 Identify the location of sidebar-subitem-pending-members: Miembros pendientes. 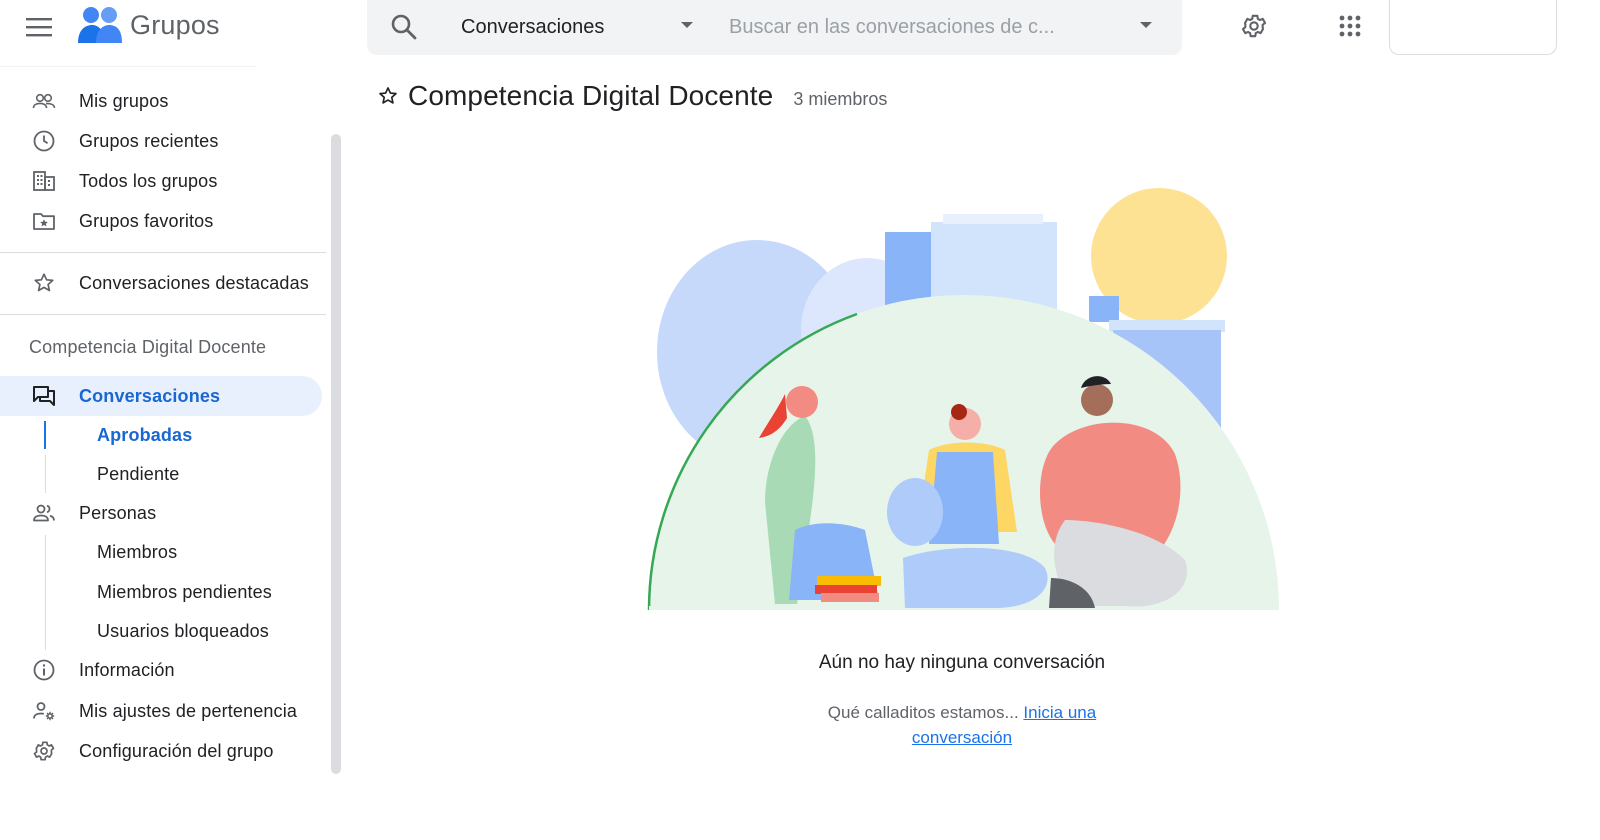
(163, 592).